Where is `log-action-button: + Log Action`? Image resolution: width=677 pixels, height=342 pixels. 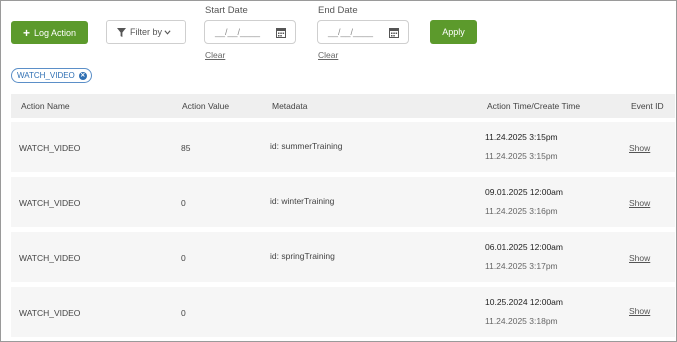
log-action-button: + Log Action is located at coordinates (49, 32).